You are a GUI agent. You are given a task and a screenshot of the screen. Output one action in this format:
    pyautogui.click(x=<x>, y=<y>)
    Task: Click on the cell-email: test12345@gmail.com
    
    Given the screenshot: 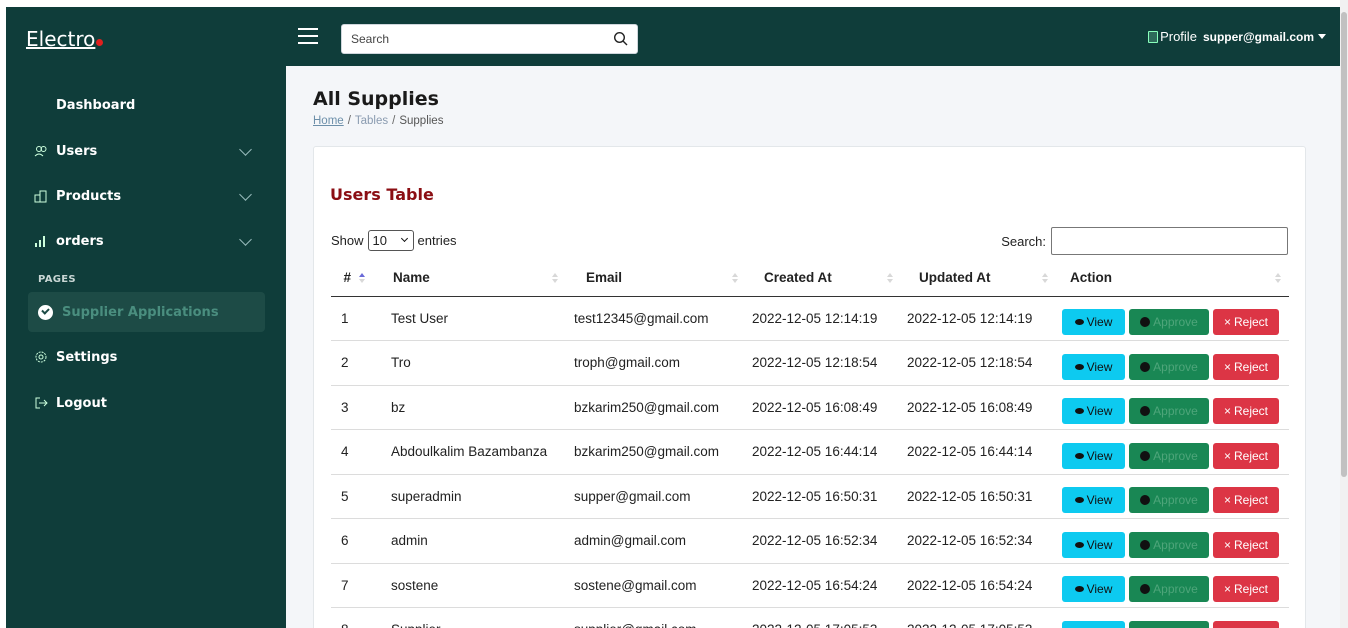 What is the action you would take?
    pyautogui.click(x=656, y=318)
    